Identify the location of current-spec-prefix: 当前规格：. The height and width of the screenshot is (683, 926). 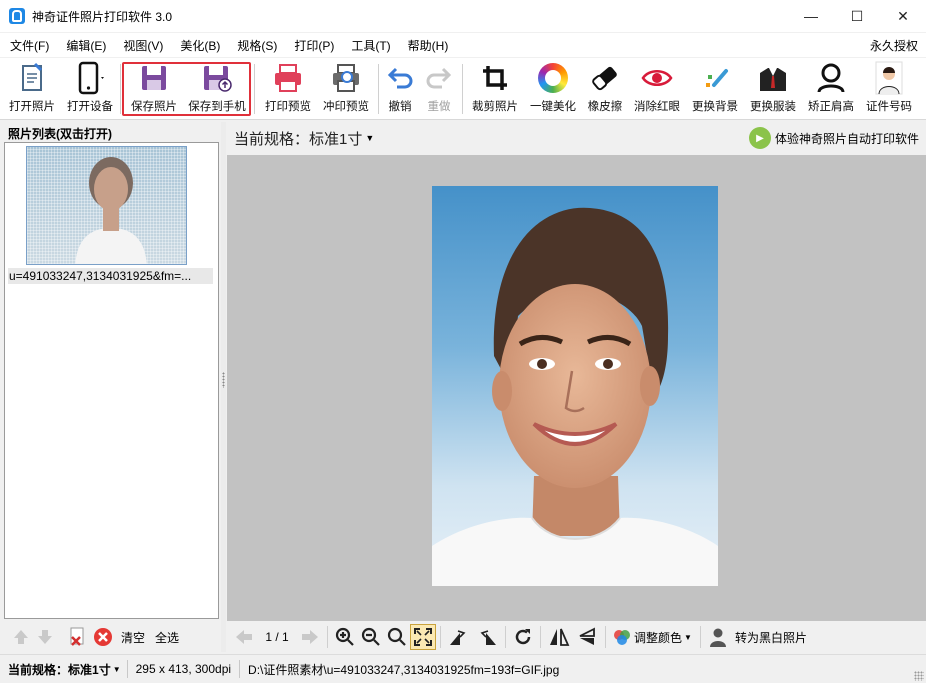
(272, 139).